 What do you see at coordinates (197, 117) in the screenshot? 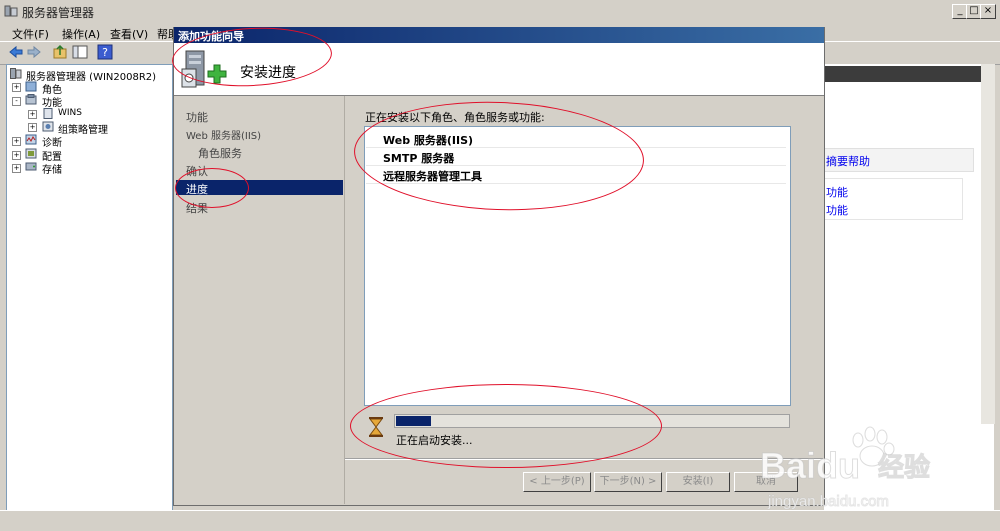
I see `nav-features: 功能` at bounding box center [197, 117].